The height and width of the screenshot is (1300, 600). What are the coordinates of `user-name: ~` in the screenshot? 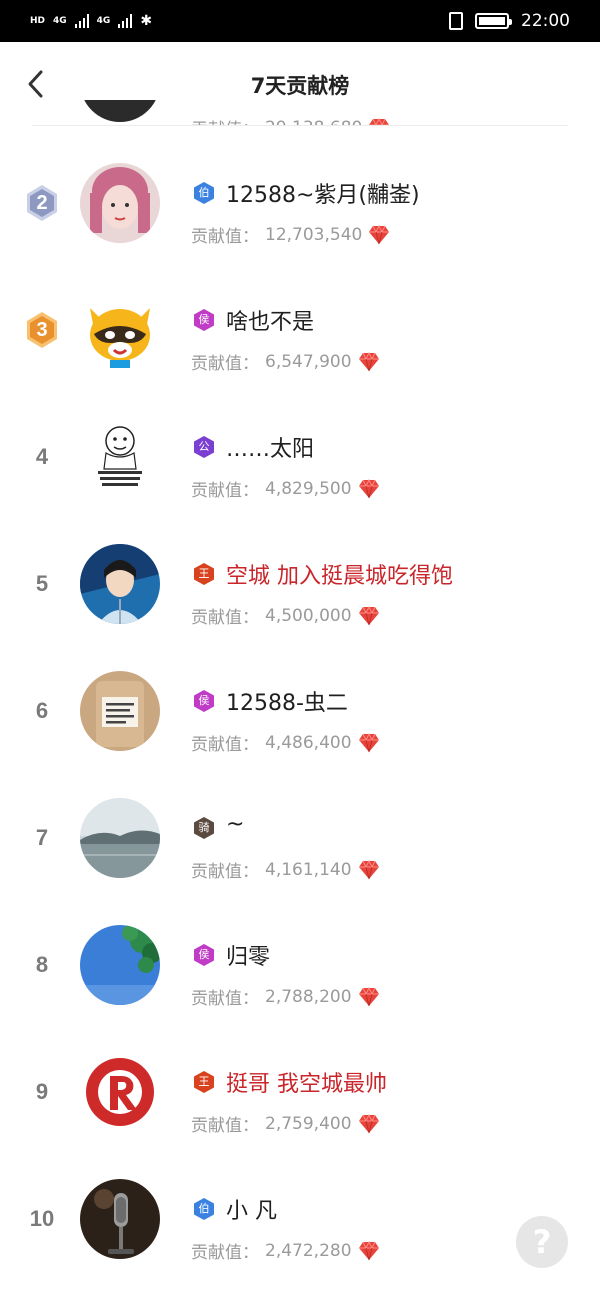 It's located at (235, 824).